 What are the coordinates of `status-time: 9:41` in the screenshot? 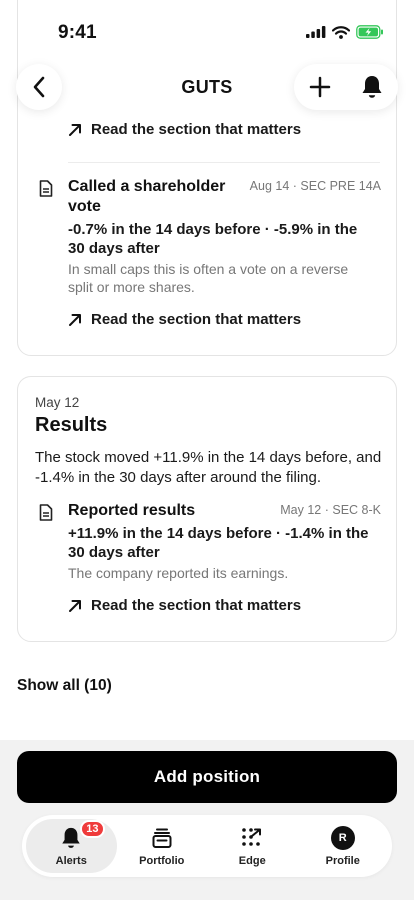 It's located at (77, 32).